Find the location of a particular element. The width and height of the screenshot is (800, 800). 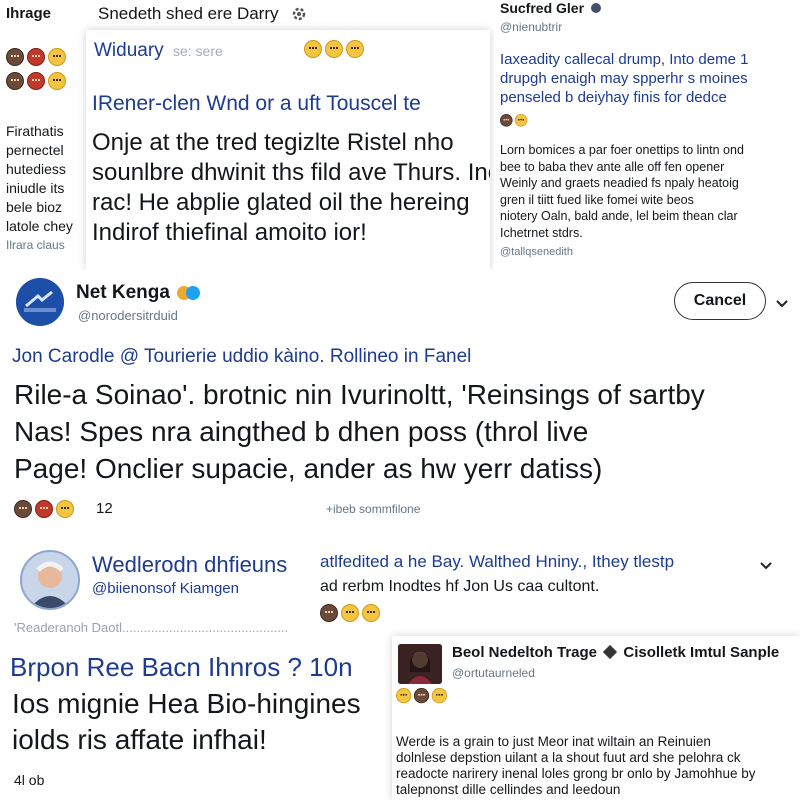

card-header-handle: se: sere is located at coordinates (197, 51).